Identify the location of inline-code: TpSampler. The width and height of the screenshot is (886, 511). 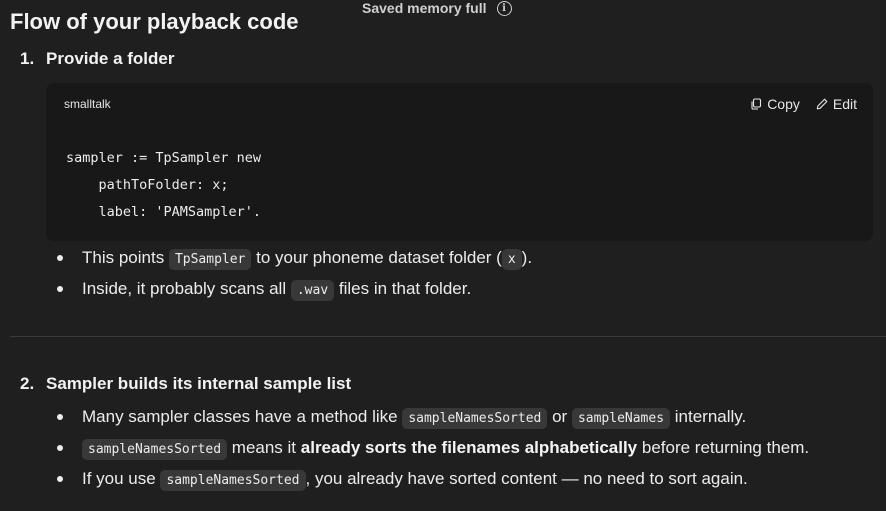
(210, 259).